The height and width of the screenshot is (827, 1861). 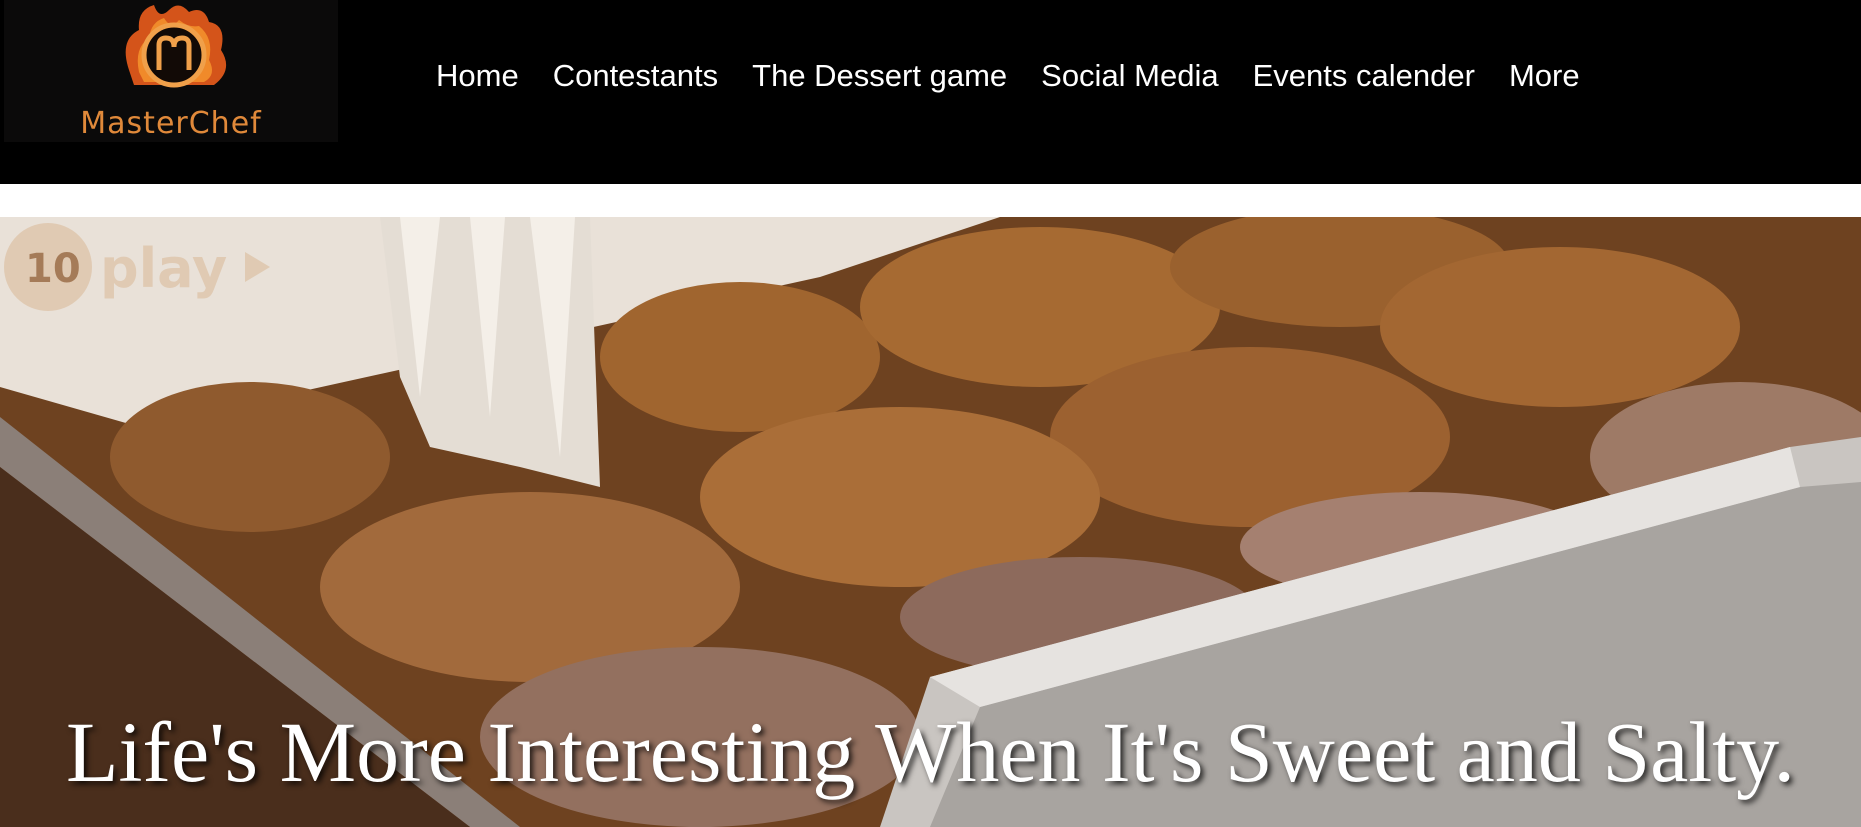 I want to click on logo-text: MasterChef, so click(x=171, y=123).